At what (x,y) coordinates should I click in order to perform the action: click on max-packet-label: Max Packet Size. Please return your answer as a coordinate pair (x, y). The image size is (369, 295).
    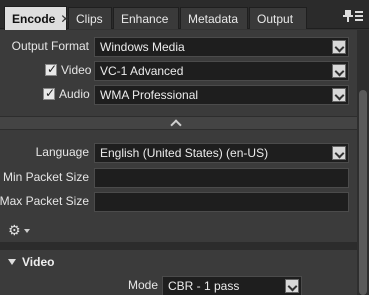
    Looking at the image, I should click on (44, 201).